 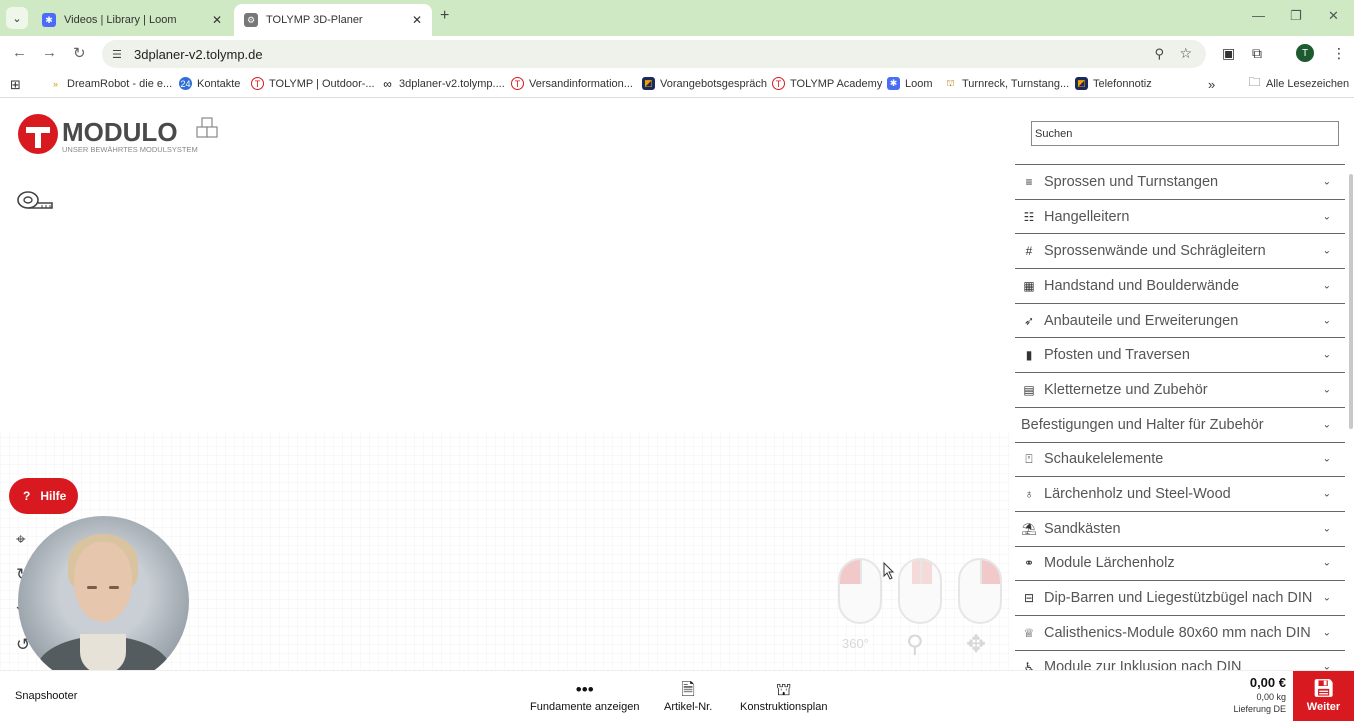 I want to click on category-kletternetze: ▤ Kletternetze und Zubehör ⌄, so click(x=1180, y=389).